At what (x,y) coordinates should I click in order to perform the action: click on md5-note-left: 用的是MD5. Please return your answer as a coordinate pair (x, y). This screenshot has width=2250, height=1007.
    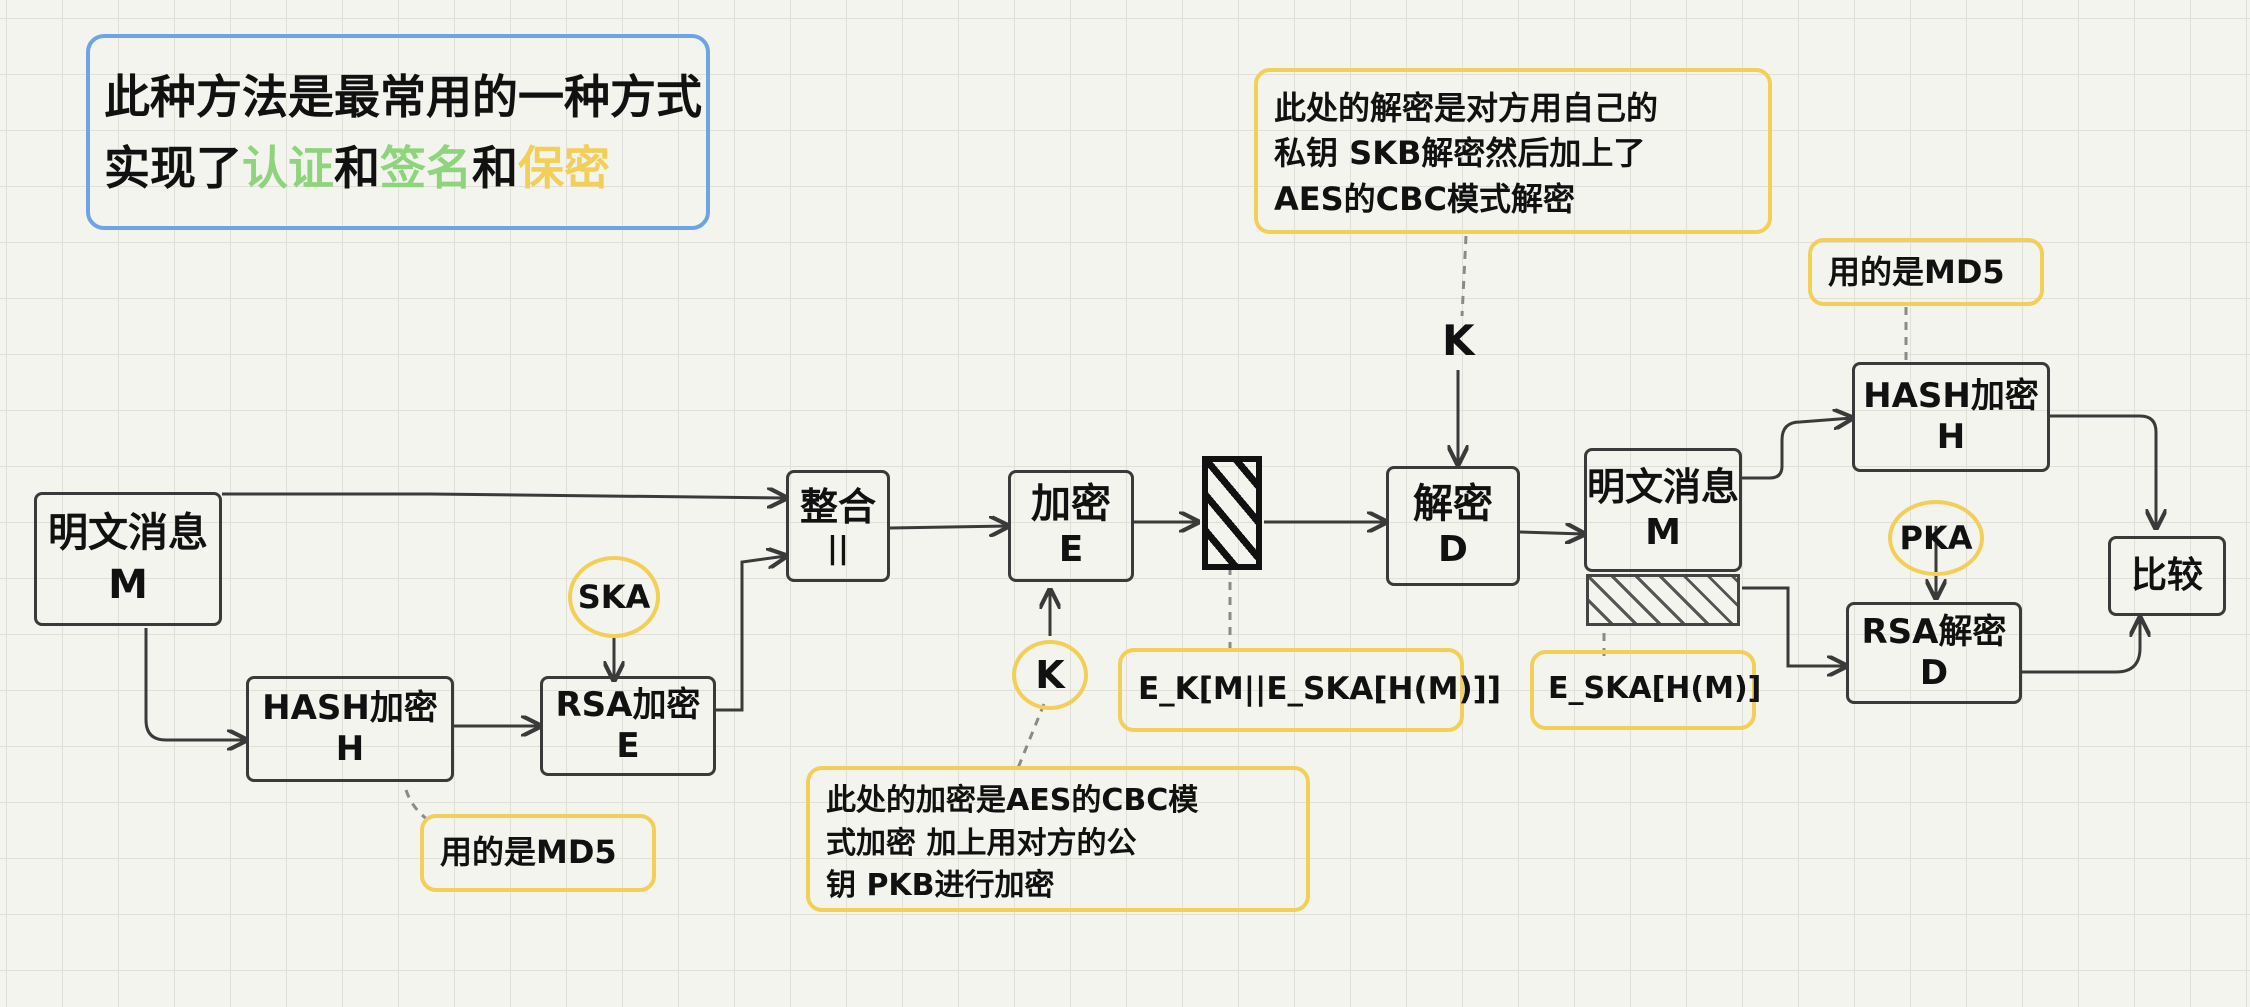
    Looking at the image, I should click on (538, 853).